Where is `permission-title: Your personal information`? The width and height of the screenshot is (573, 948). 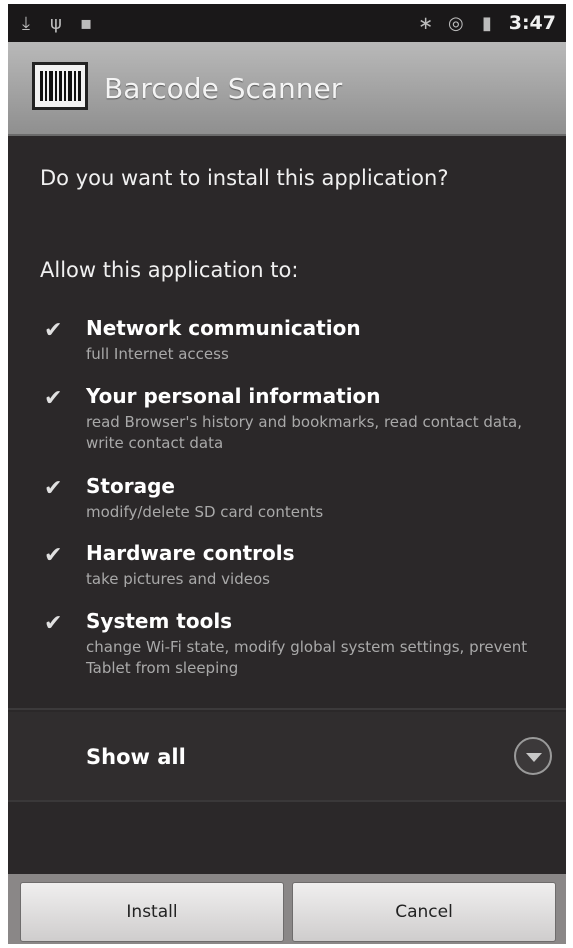
permission-title: Your personal information is located at coordinates (233, 396).